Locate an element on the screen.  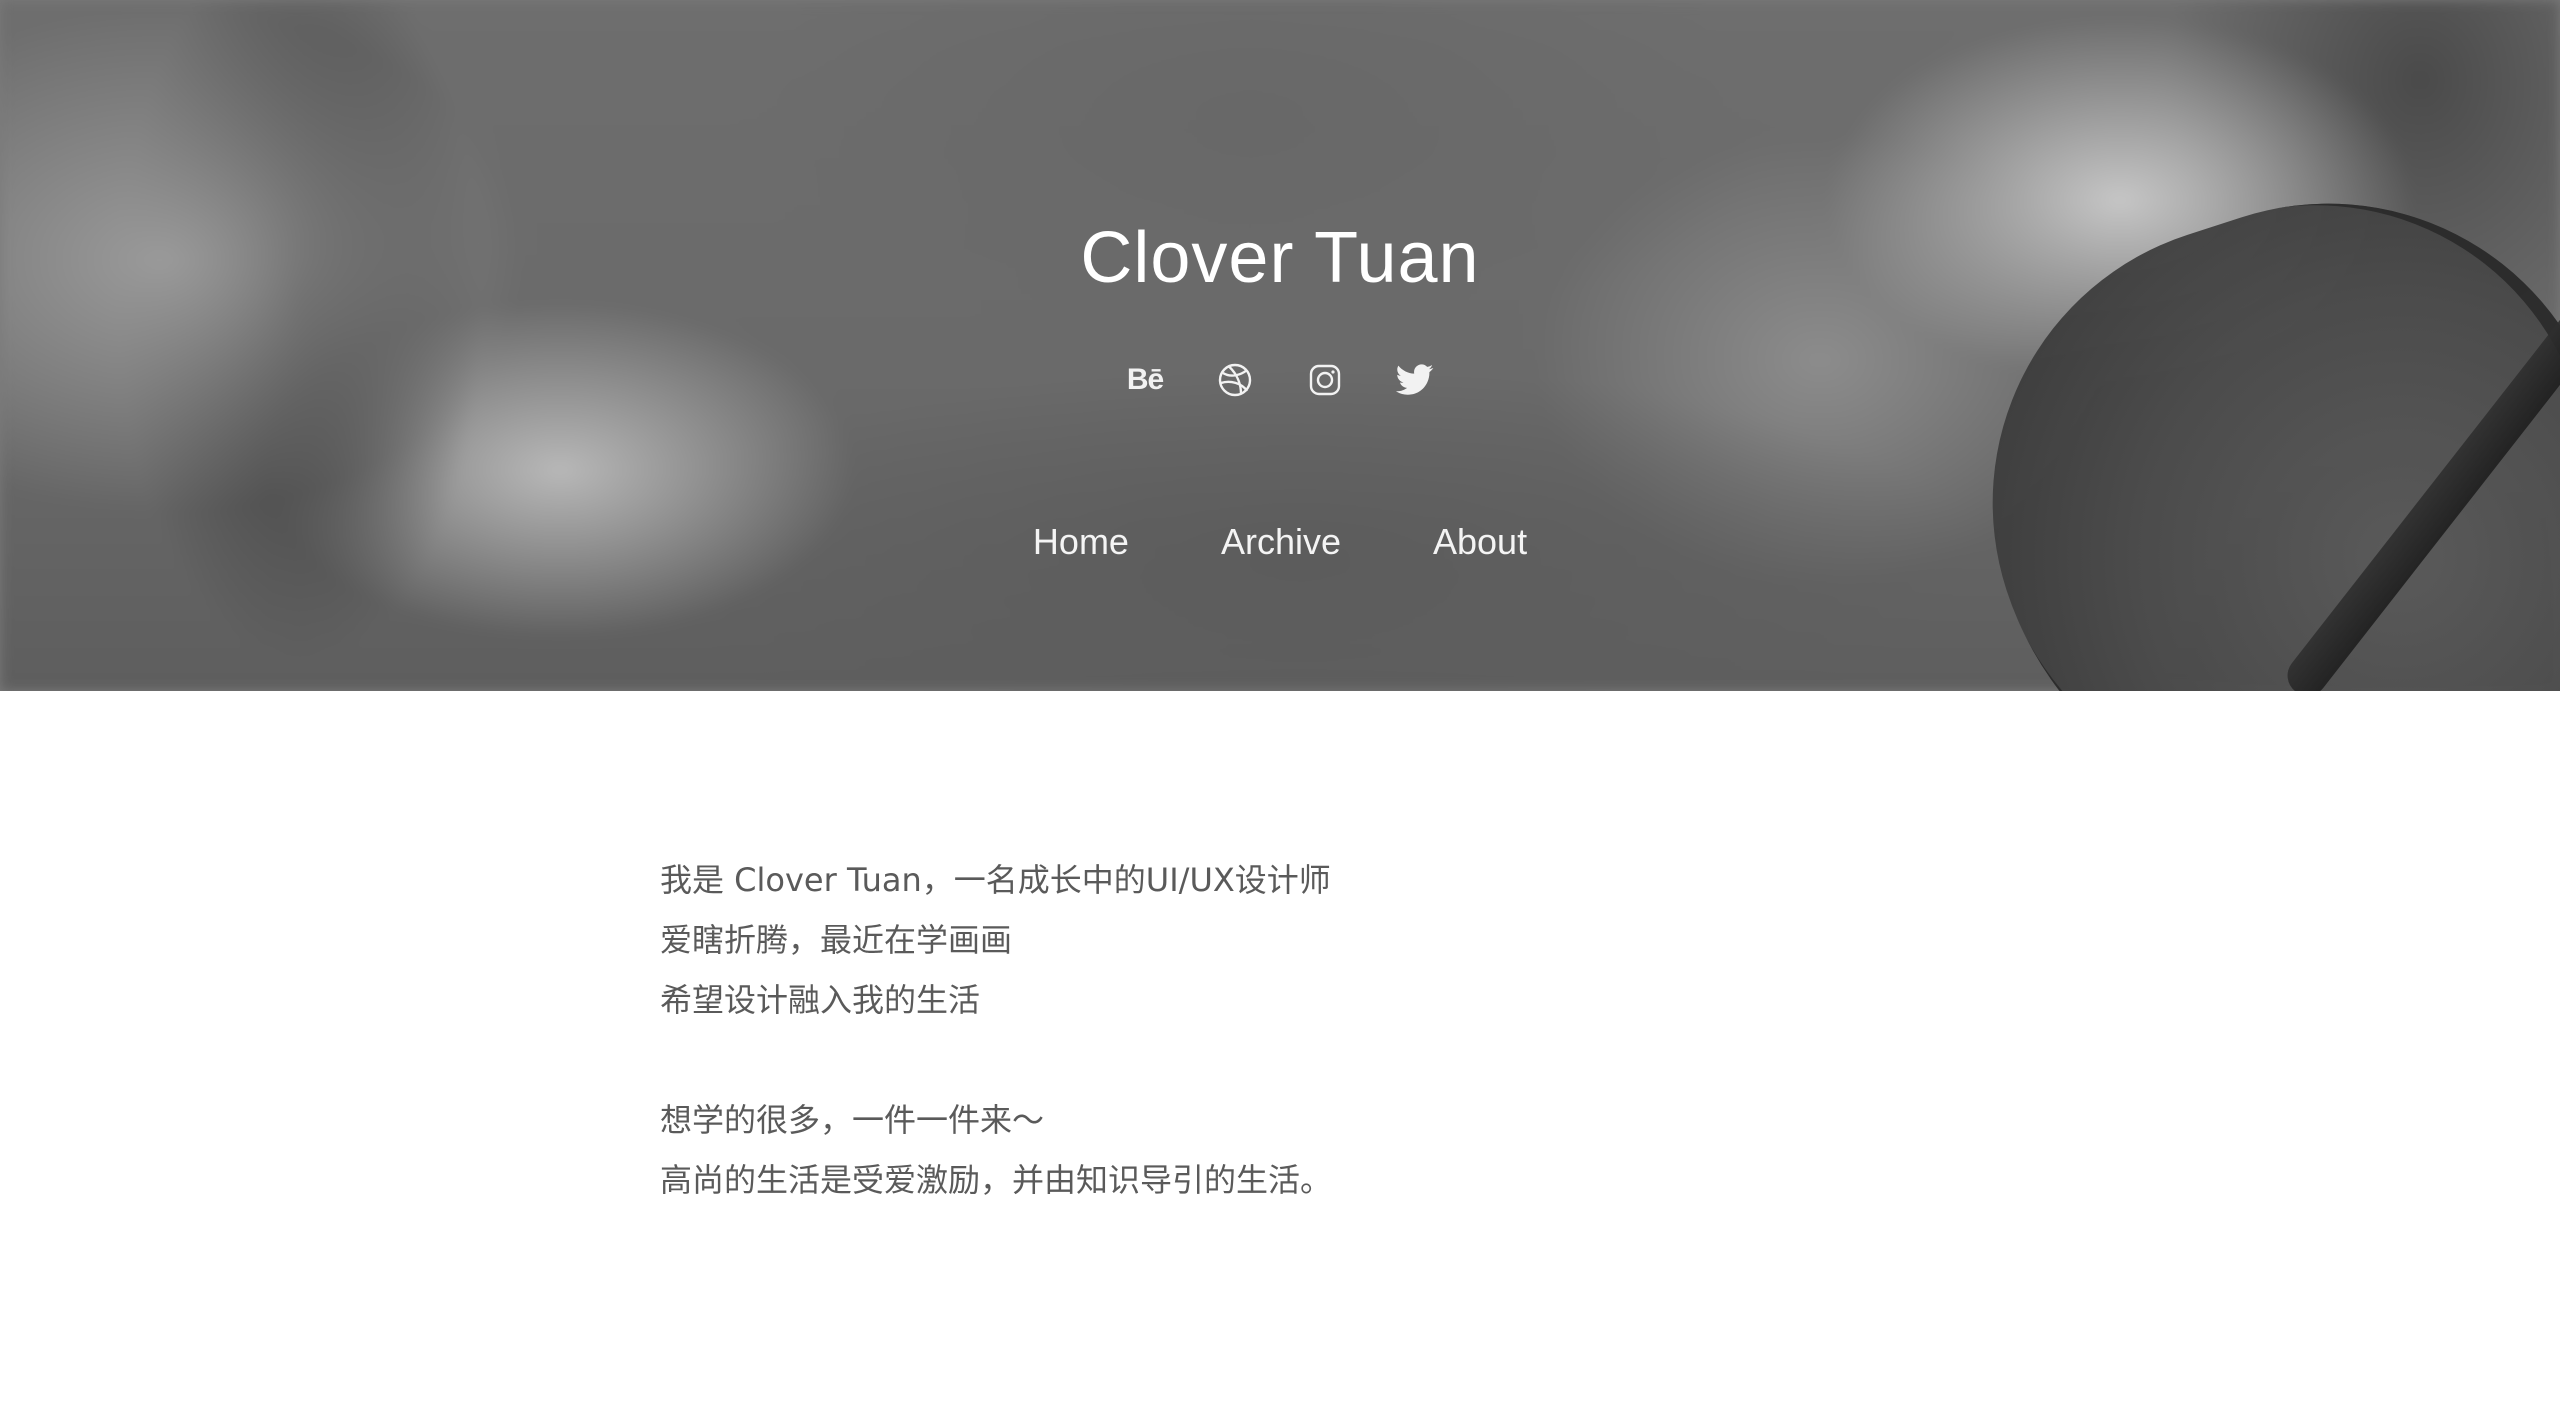
nav-home: Home is located at coordinates (1081, 542).